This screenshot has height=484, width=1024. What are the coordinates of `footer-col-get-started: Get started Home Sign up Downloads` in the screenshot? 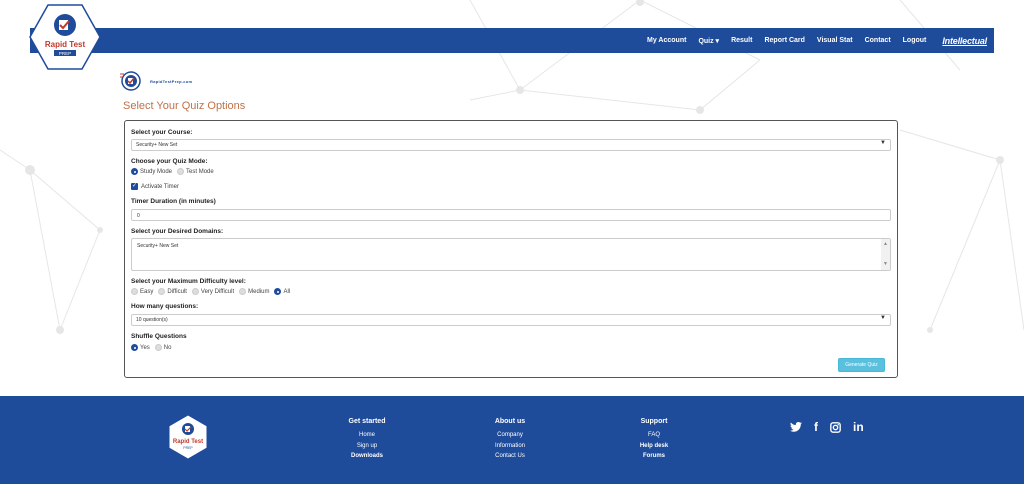 It's located at (367, 440).